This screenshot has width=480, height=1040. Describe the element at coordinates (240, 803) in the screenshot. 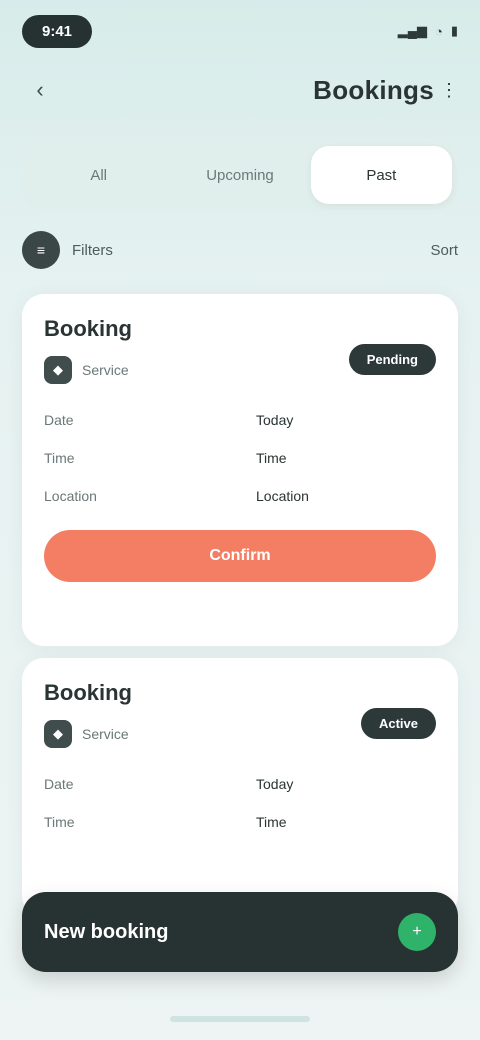

I see `card-details: Date Today Time Time` at that location.